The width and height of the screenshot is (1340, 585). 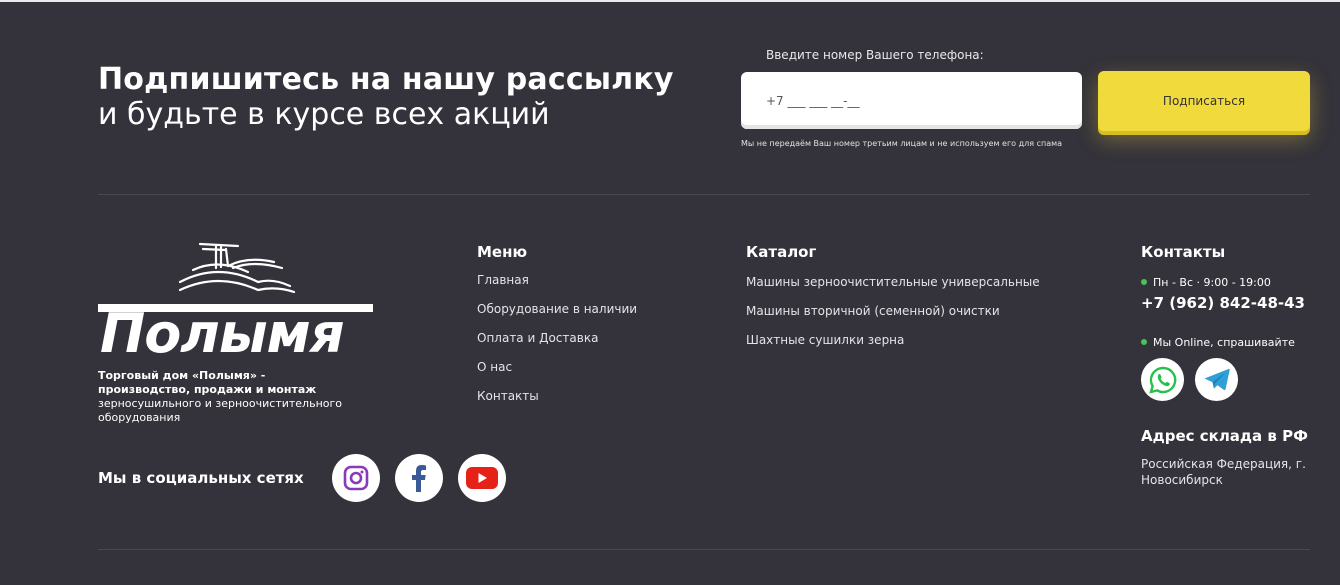 I want to click on warehouse-title: Адрес склада в РФ, so click(x=1224, y=436).